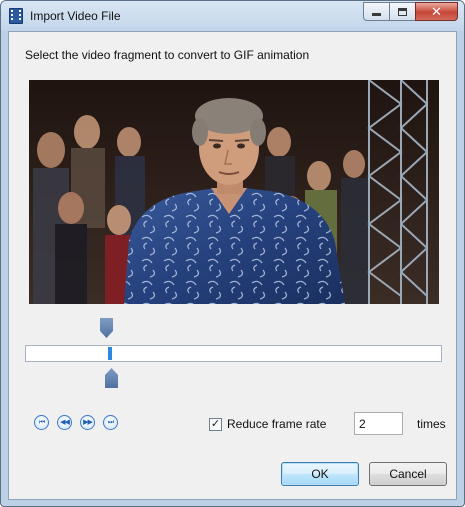  I want to click on playback-controls: ⏮ ◀◀ ▶▶ ⏭, so click(76, 422).